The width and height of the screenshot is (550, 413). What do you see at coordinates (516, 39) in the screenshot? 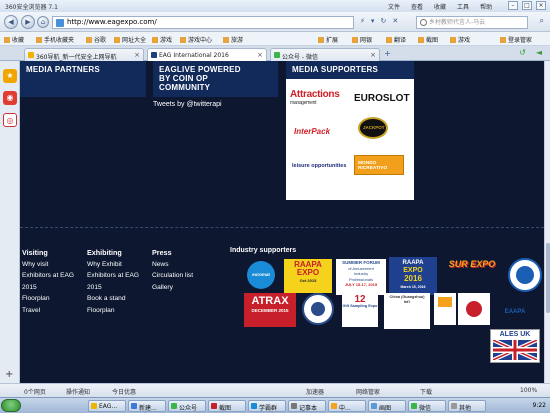
I see `fav-item: 登录管家` at bounding box center [516, 39].